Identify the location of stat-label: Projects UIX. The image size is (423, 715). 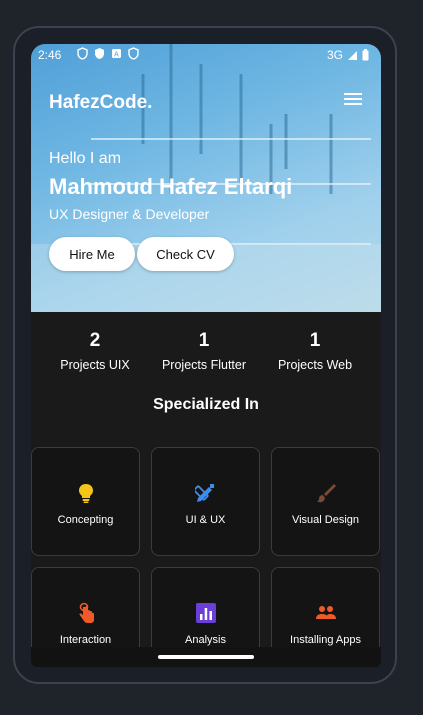
(95, 365).